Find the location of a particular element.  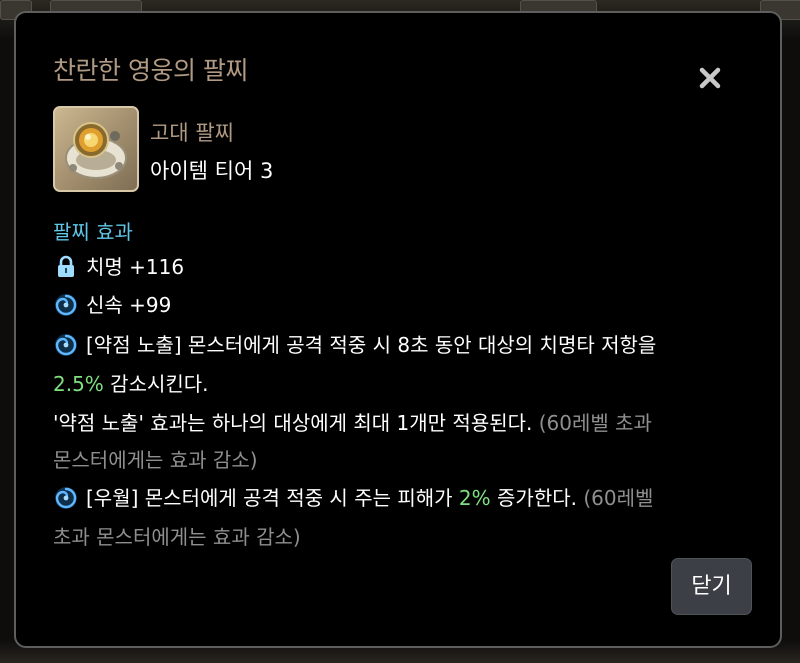

superiority-line1-rest: 증가한다. is located at coordinates (533, 498).